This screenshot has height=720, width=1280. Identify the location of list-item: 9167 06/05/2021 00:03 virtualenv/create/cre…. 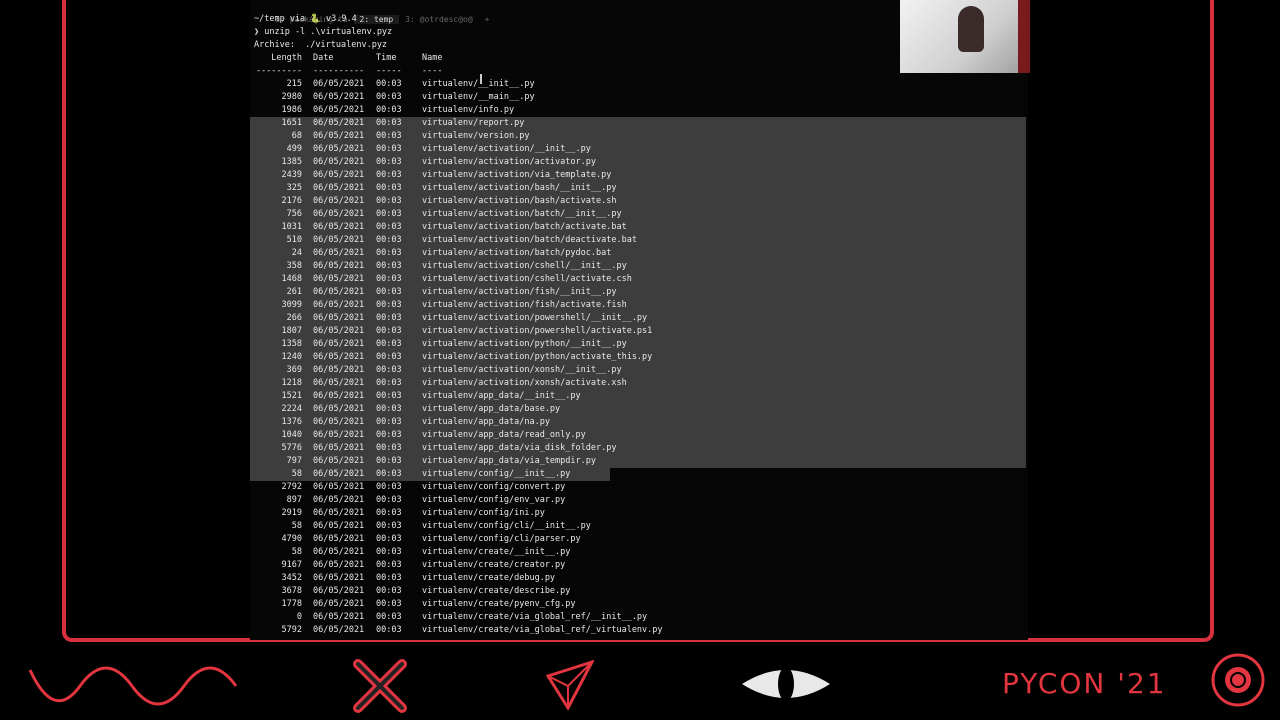
(639, 565).